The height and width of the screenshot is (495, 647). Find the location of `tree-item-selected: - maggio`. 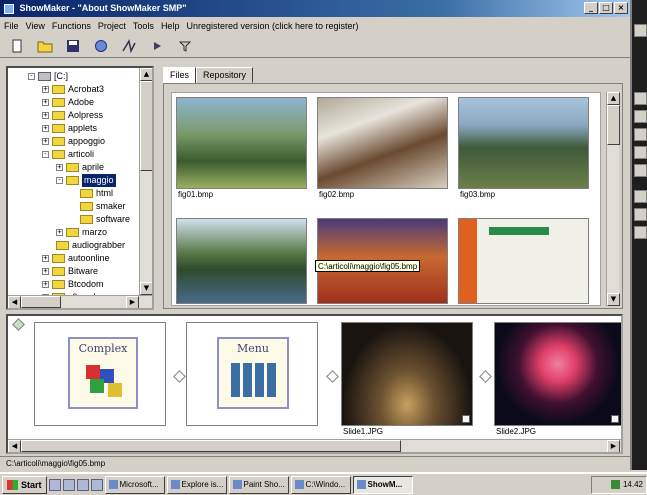

tree-item-selected: - maggio is located at coordinates (86, 180).